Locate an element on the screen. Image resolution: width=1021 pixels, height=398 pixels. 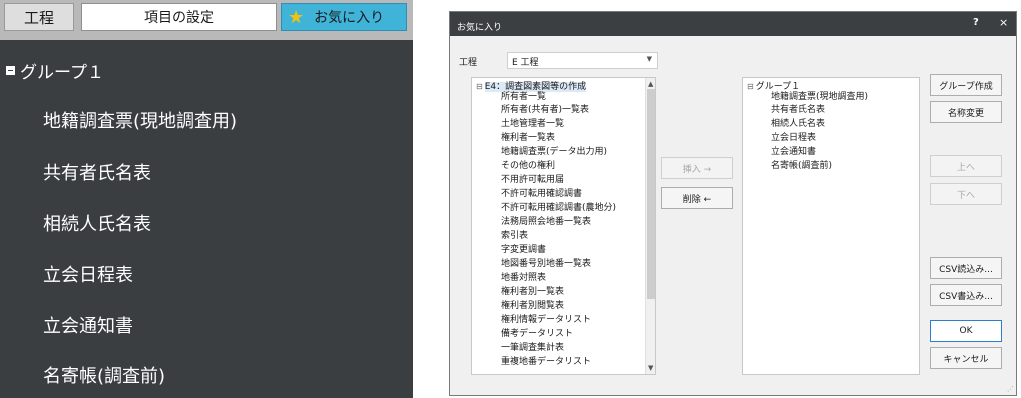
scroll-down-icon: ▼ is located at coordinates (650, 368).